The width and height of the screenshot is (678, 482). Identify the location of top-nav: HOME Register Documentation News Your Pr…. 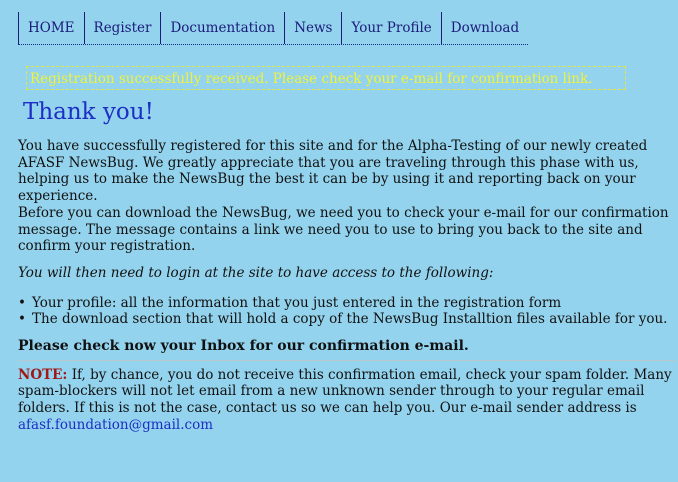
(273, 28).